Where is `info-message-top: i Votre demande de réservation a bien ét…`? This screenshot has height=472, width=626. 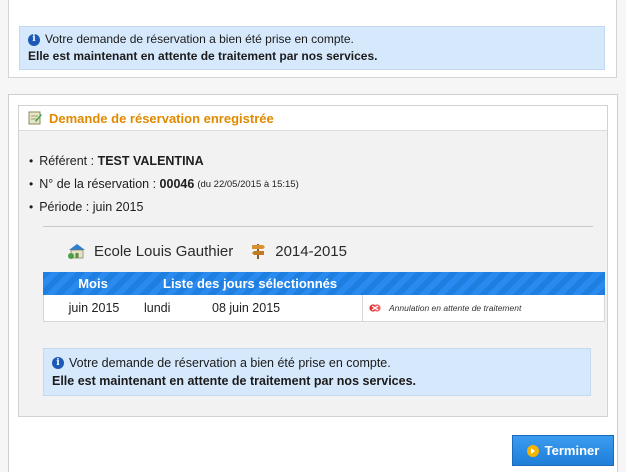
info-message-top: i Votre demande de réservation a bien ét… is located at coordinates (312, 48).